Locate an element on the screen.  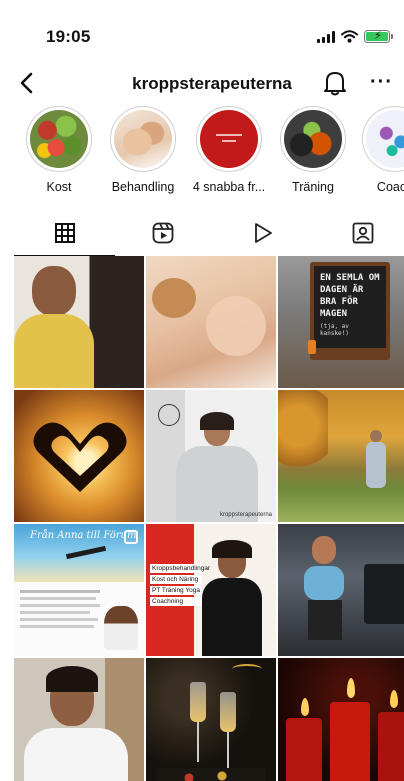
coach-thumbnail is located at coordinates (385, 139).